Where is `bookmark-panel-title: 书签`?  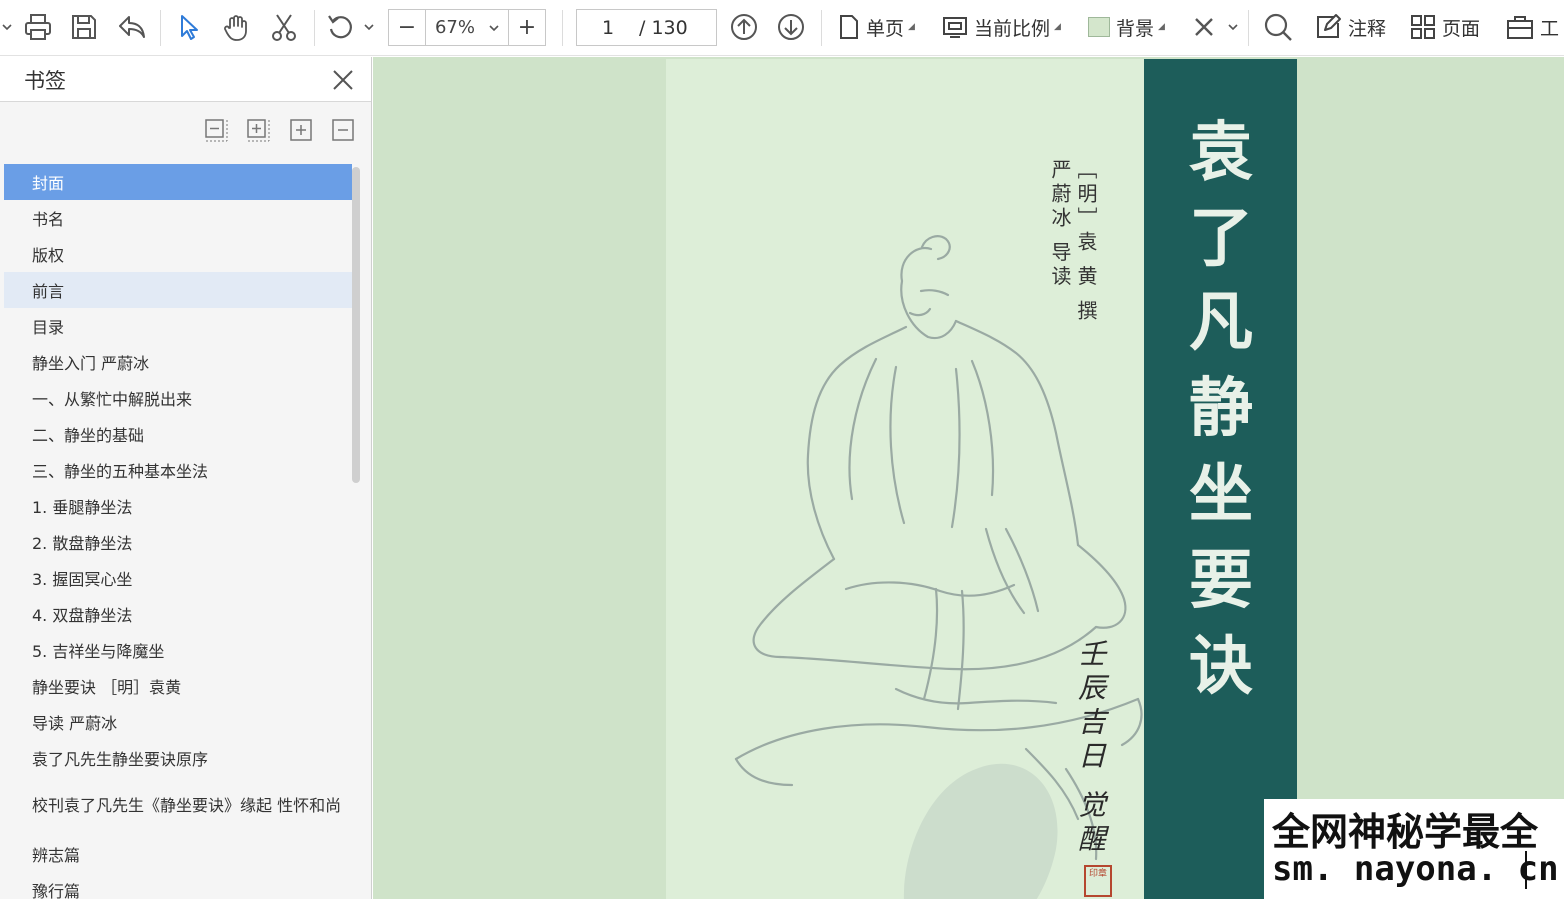 bookmark-panel-title: 书签 is located at coordinates (45, 81).